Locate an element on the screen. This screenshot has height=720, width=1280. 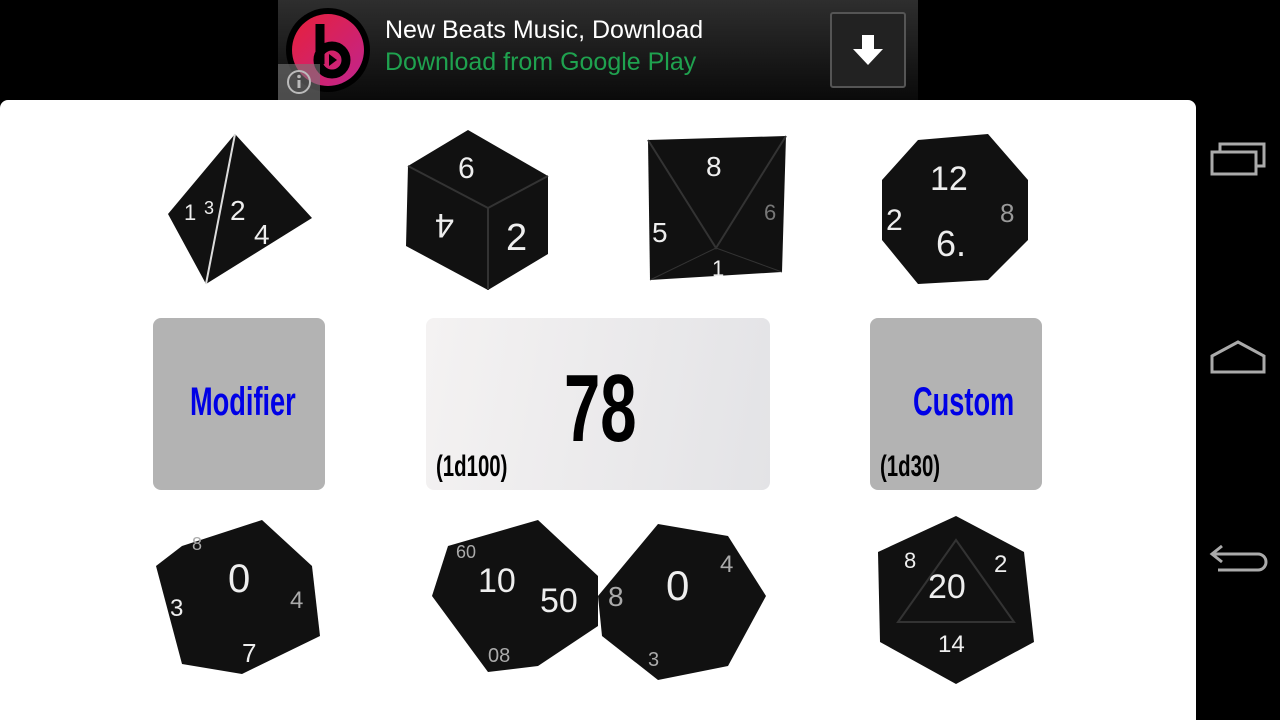
download-button is located at coordinates (868, 50).